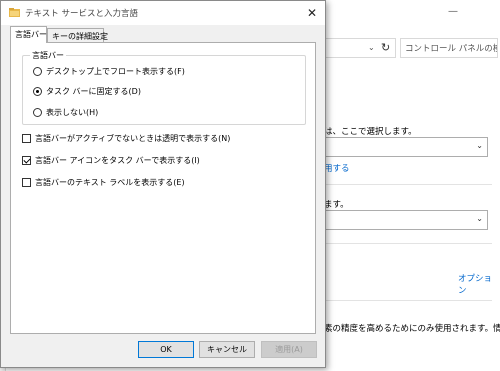 The height and width of the screenshot is (371, 500). What do you see at coordinates (48, 55) in the screenshot?
I see `group-label: 言語バー` at bounding box center [48, 55].